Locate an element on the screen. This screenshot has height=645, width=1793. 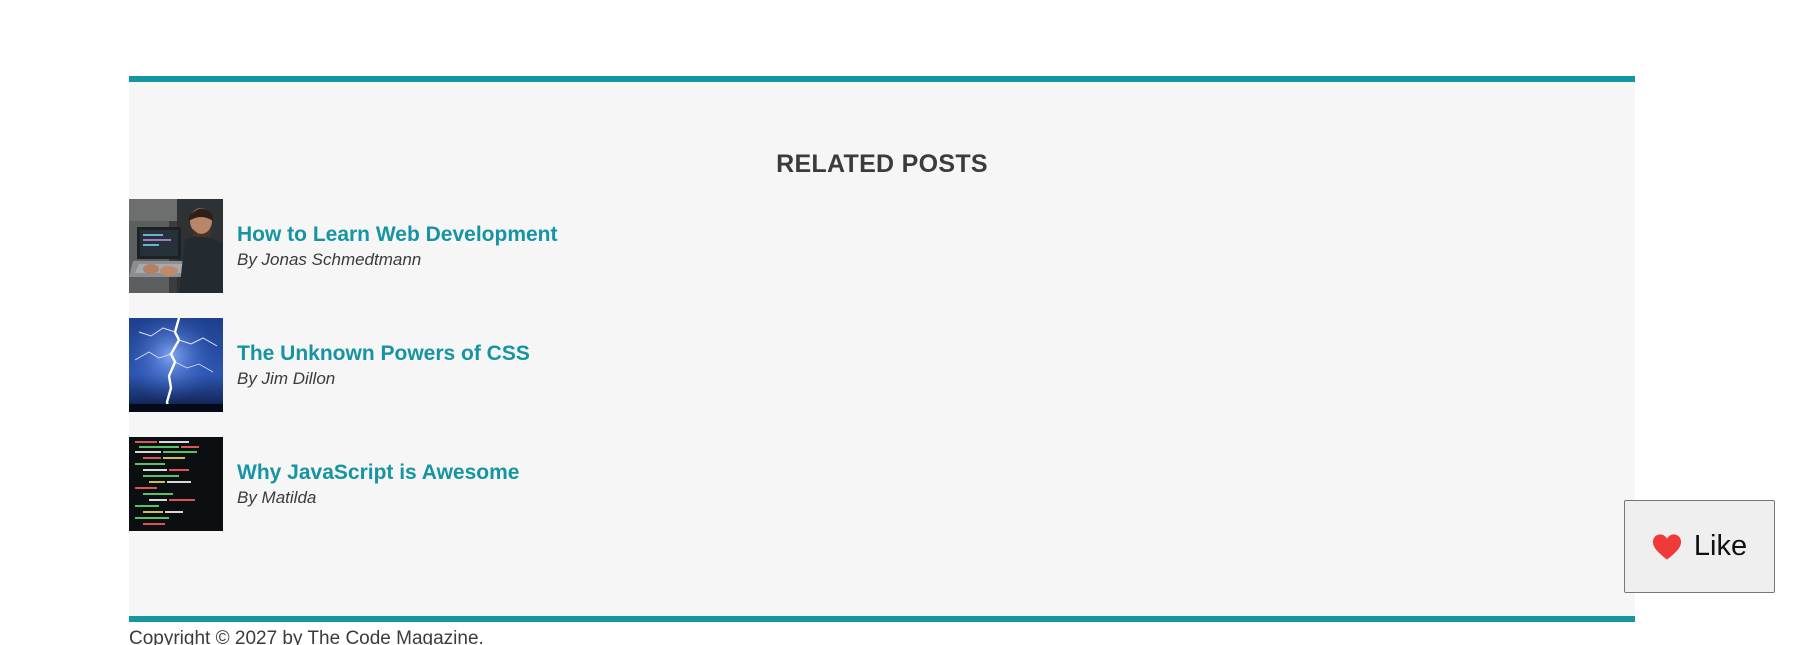
post-title-link: How to Learn Web Development is located at coordinates (397, 234).